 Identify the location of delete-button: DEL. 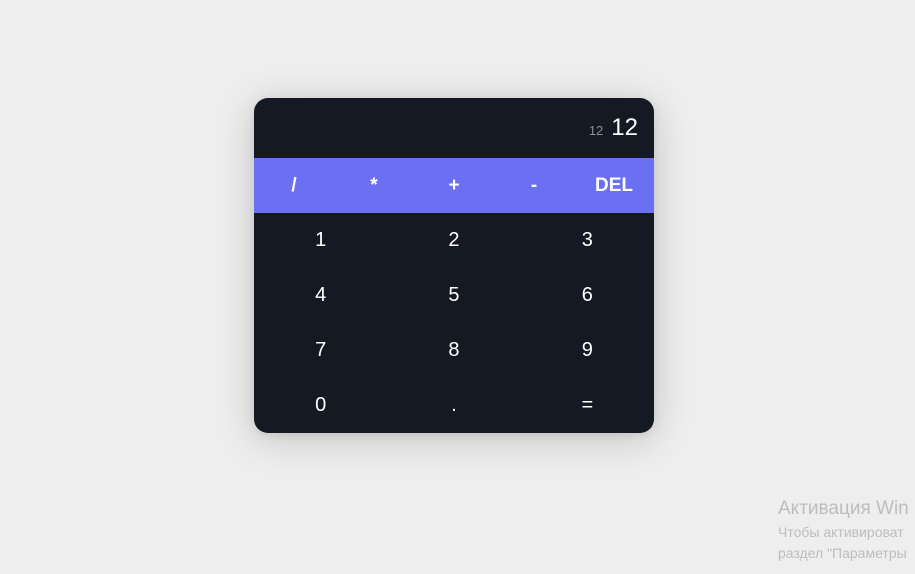
(614, 185).